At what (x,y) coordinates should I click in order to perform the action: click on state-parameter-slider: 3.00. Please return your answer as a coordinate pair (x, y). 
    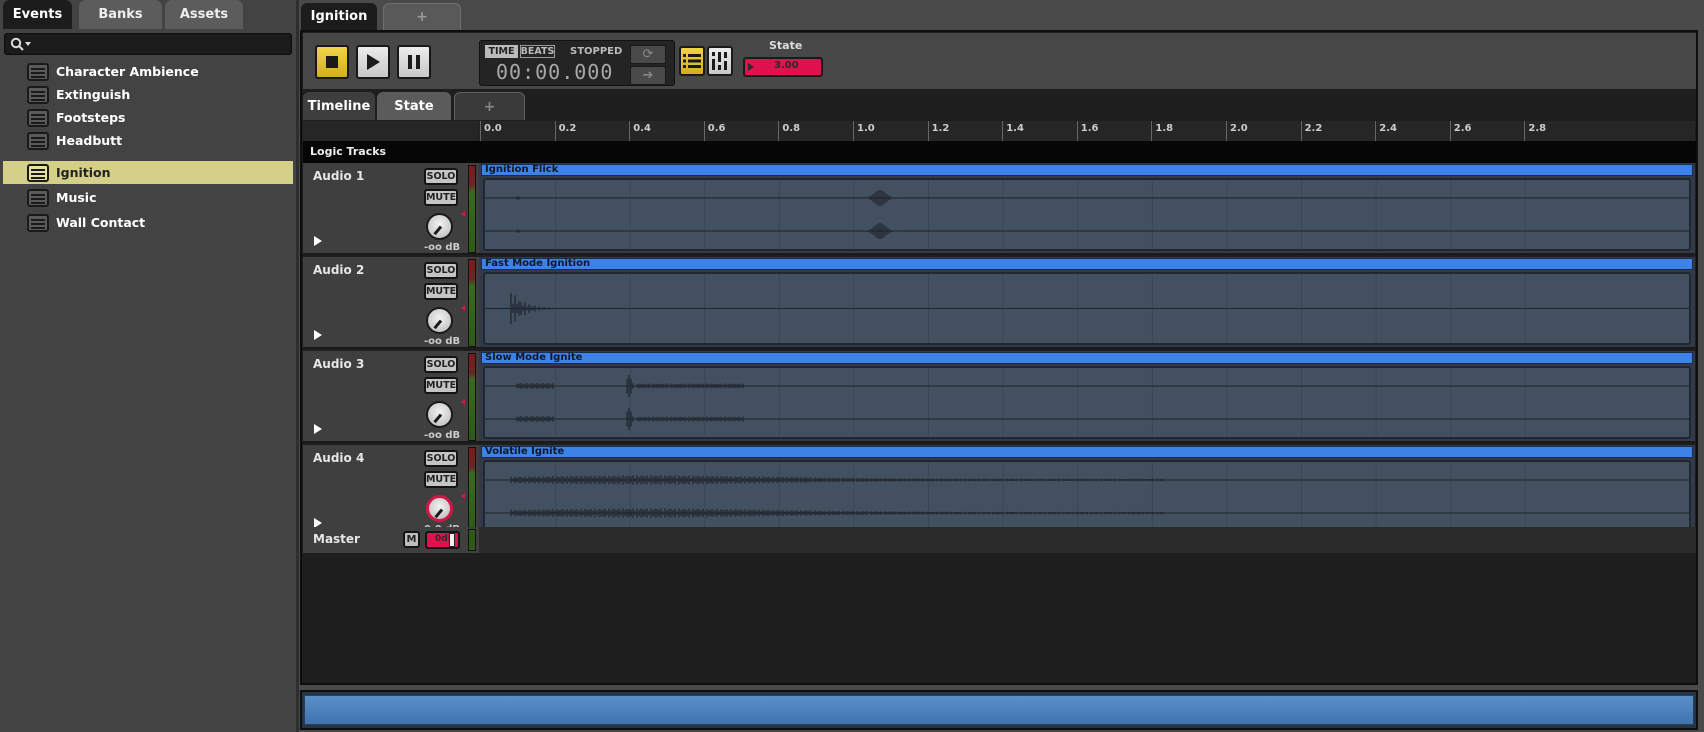
    Looking at the image, I should click on (783, 67).